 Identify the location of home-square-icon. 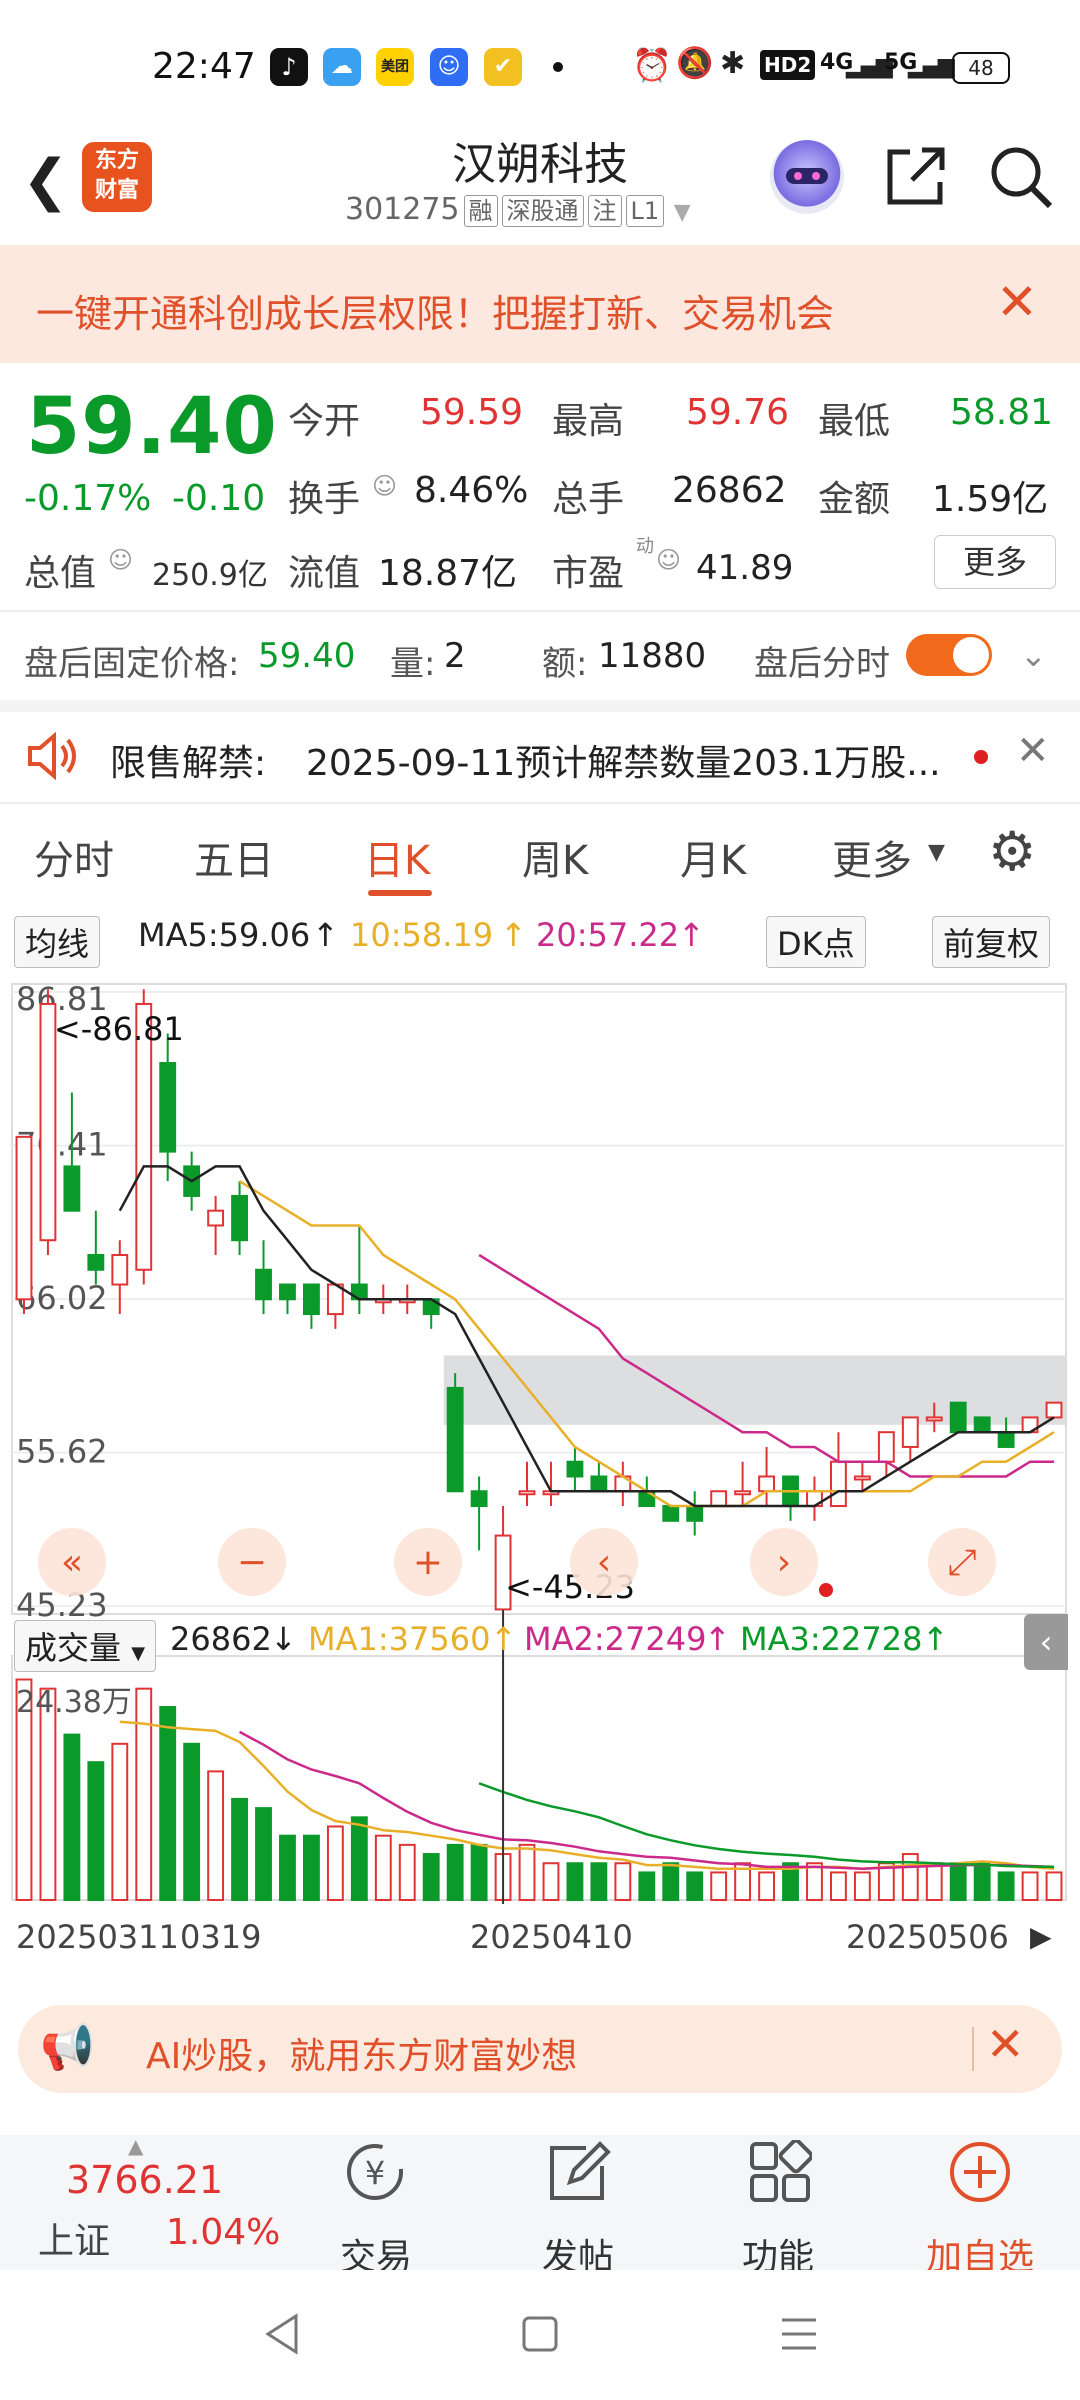
(540, 2334).